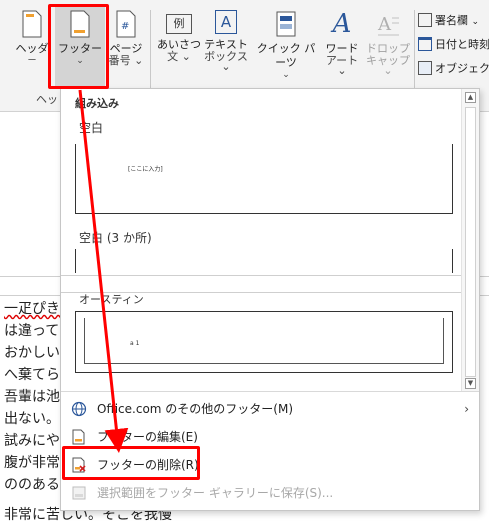 The height and width of the screenshot is (521, 489). I want to click on wordart-label-2: アート ⌄, so click(342, 65).